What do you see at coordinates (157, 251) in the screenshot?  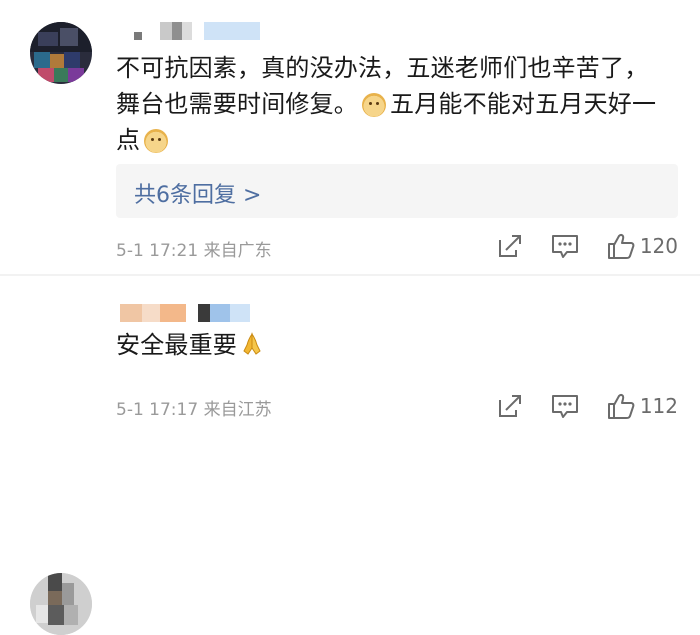 I see `comment-time: 5-1 17:21` at bounding box center [157, 251].